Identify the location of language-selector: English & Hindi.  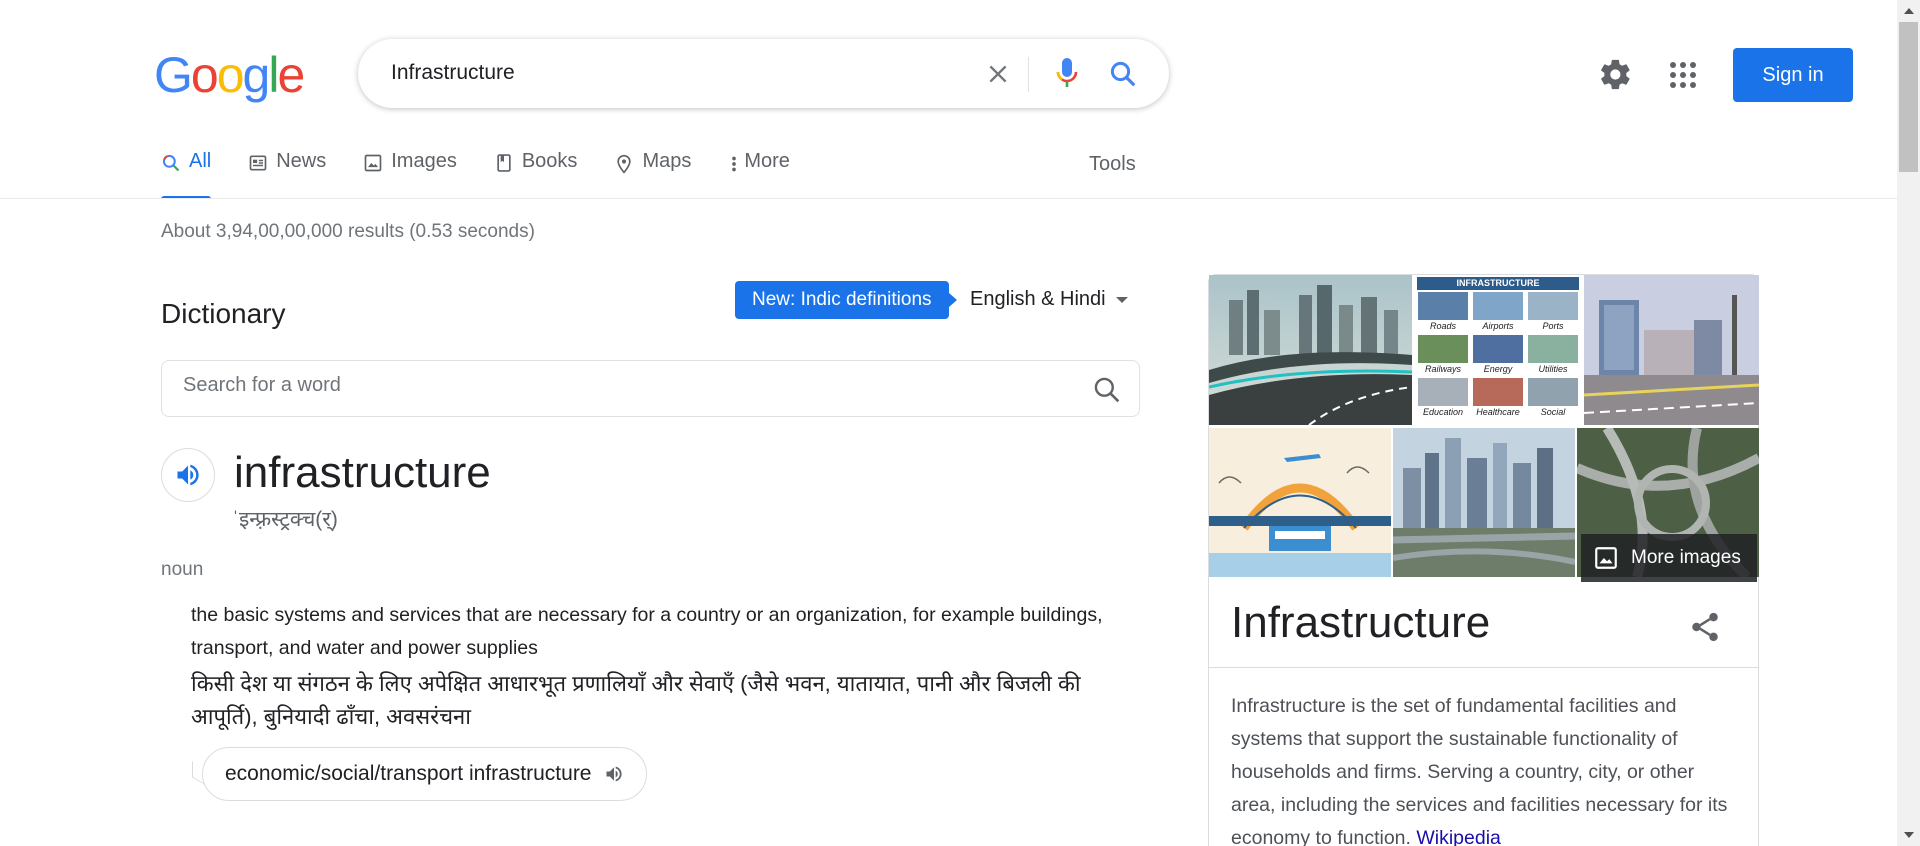
(1049, 299).